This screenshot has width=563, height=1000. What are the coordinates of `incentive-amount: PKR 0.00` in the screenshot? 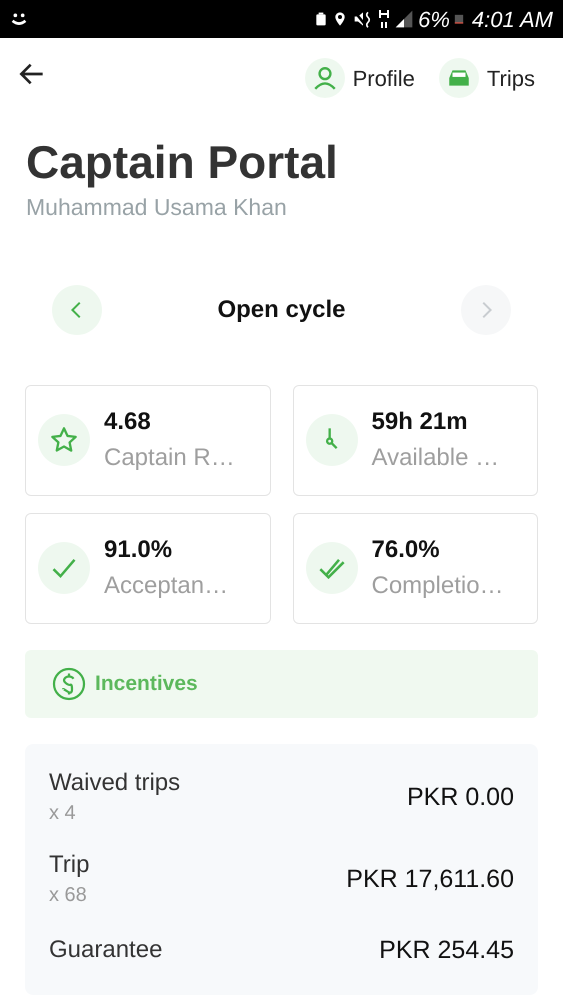 It's located at (460, 797).